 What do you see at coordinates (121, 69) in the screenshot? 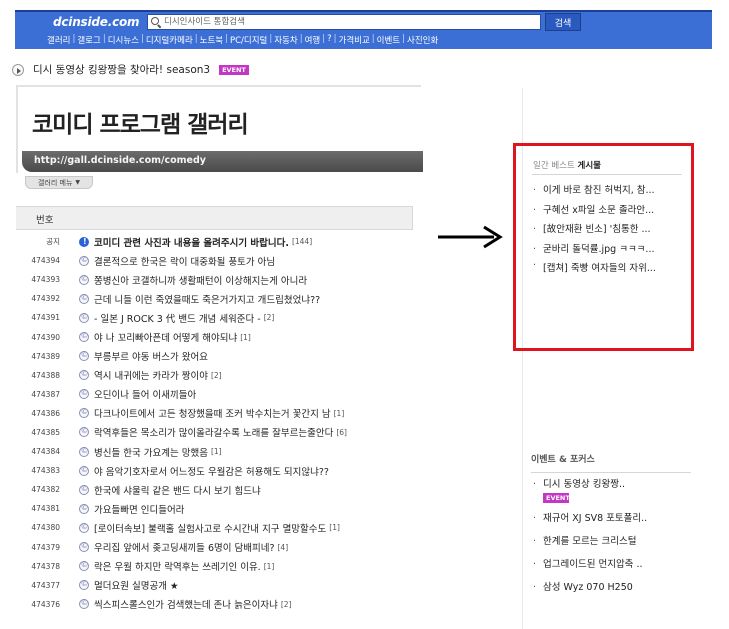
I see `event-notice-text: 디시 동영상 킹왕짱을 찾아라! season3` at bounding box center [121, 69].